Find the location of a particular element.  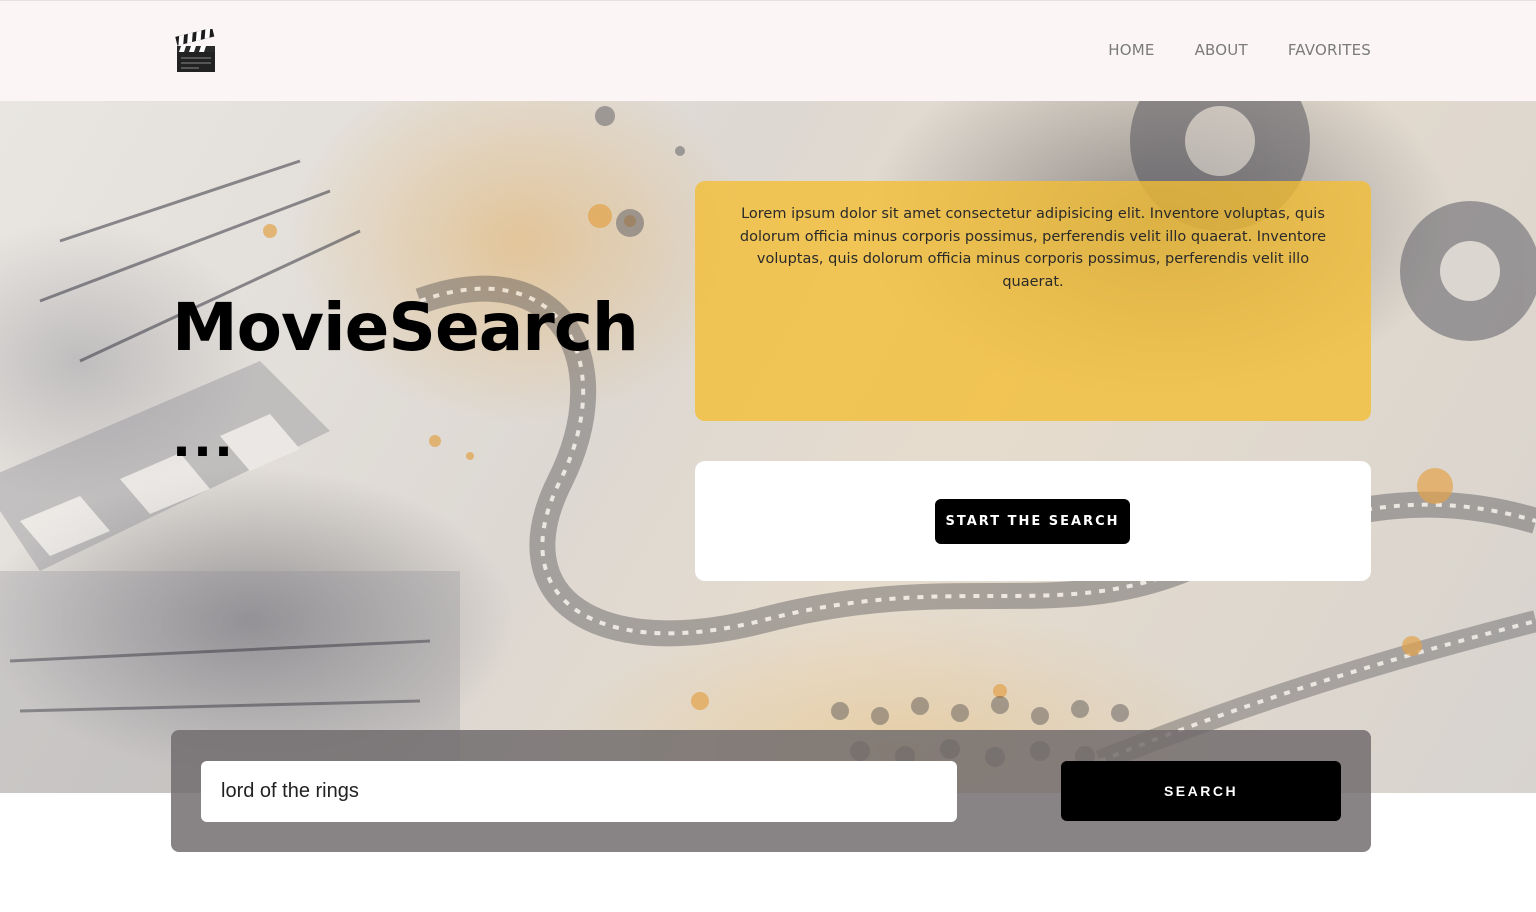

navbar: HOME ABOUT FAVORITES is located at coordinates (768, 50).